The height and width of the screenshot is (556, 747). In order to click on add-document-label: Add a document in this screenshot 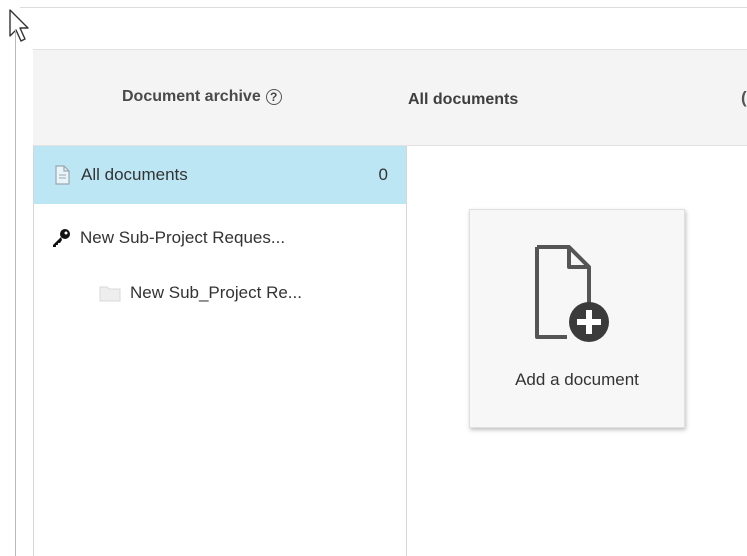, I will do `click(577, 379)`.